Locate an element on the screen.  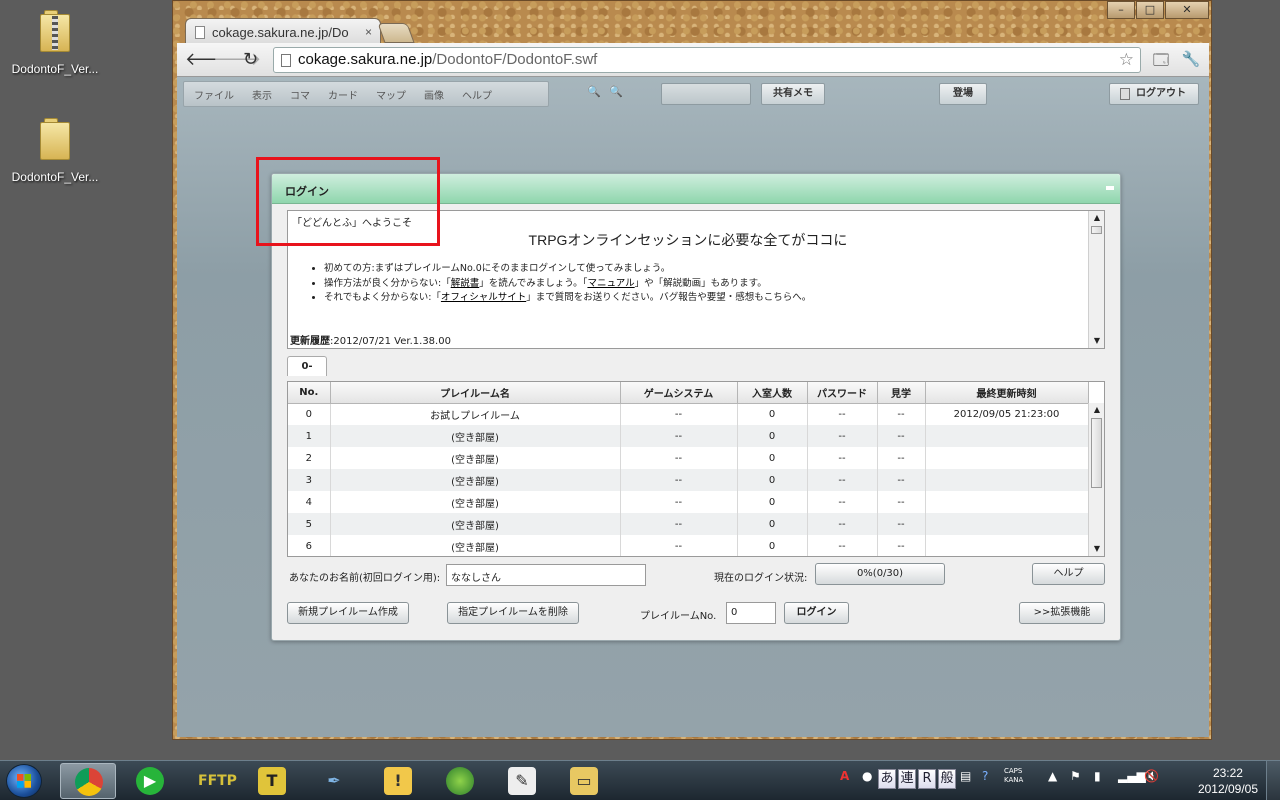
quill-pen-icon: ✒ is located at coordinates (334, 780).